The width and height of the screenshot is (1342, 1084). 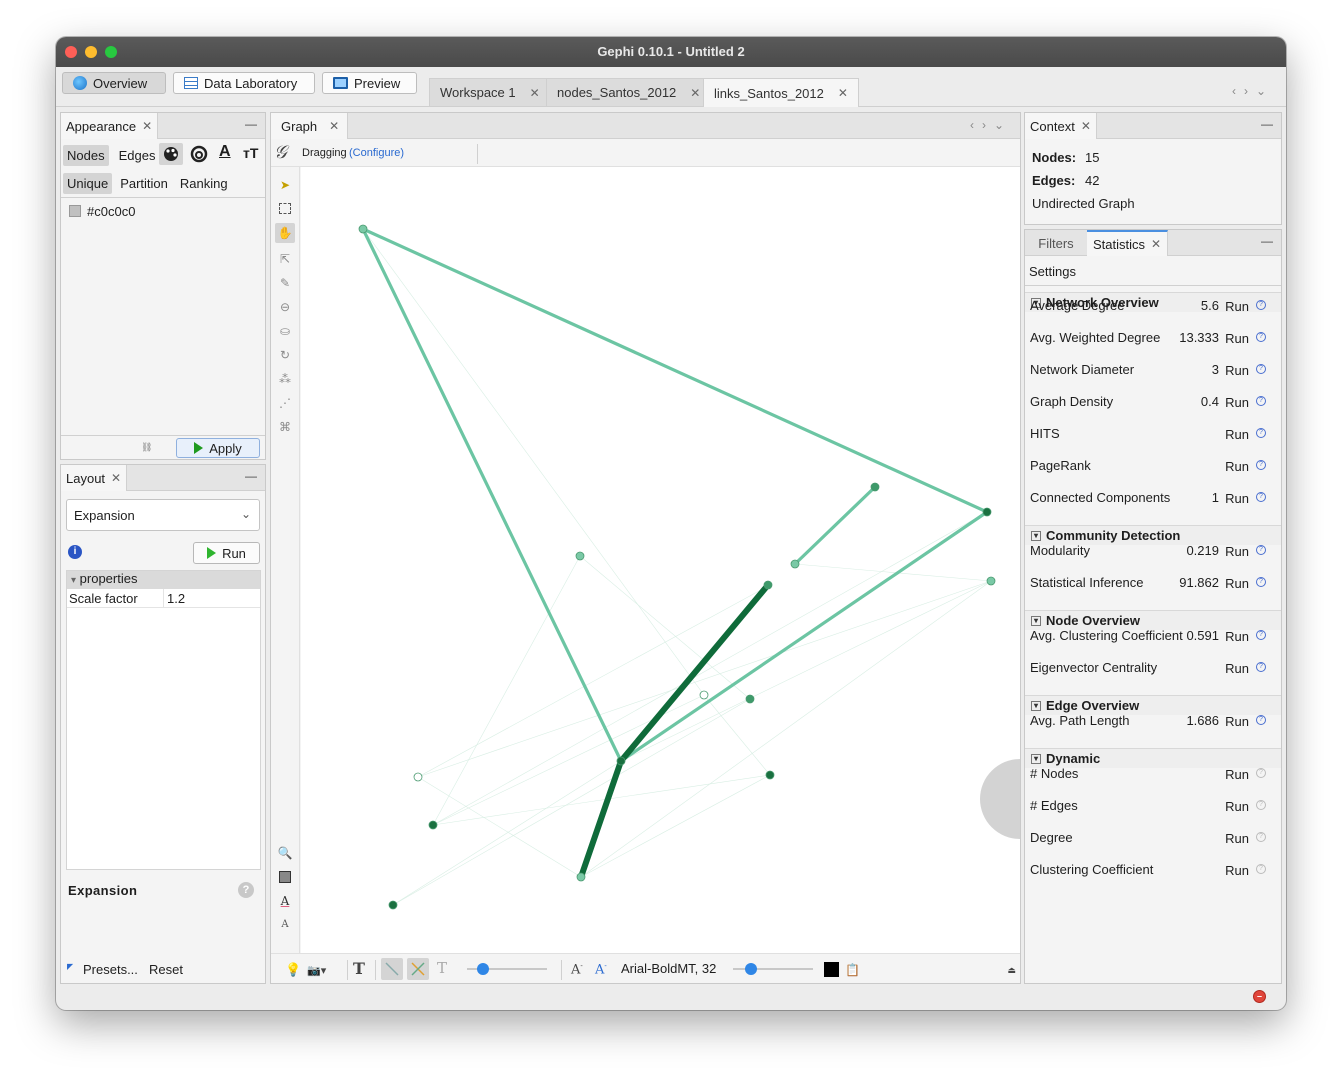 What do you see at coordinates (226, 553) in the screenshot?
I see `layout-run-button: Run` at bounding box center [226, 553].